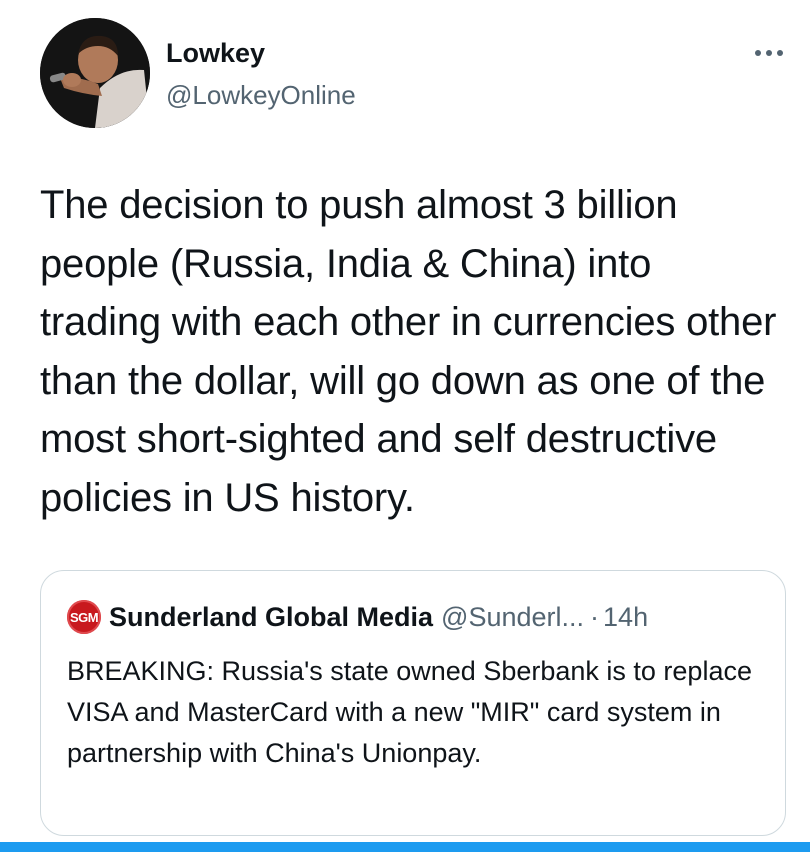 Image resolution: width=810 pixels, height=852 pixels. What do you see at coordinates (405, 847) in the screenshot?
I see `accent-bar` at bounding box center [405, 847].